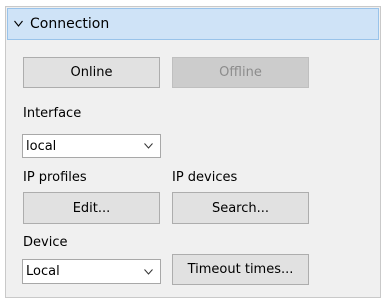 Image resolution: width=388 pixels, height=302 pixels. I want to click on interface-select-value: local, so click(41, 146).